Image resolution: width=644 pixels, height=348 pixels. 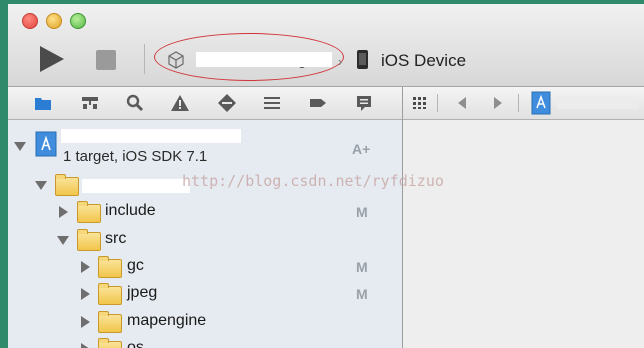 What do you see at coordinates (135, 265) in the screenshot?
I see `list-item-label: gc` at bounding box center [135, 265].